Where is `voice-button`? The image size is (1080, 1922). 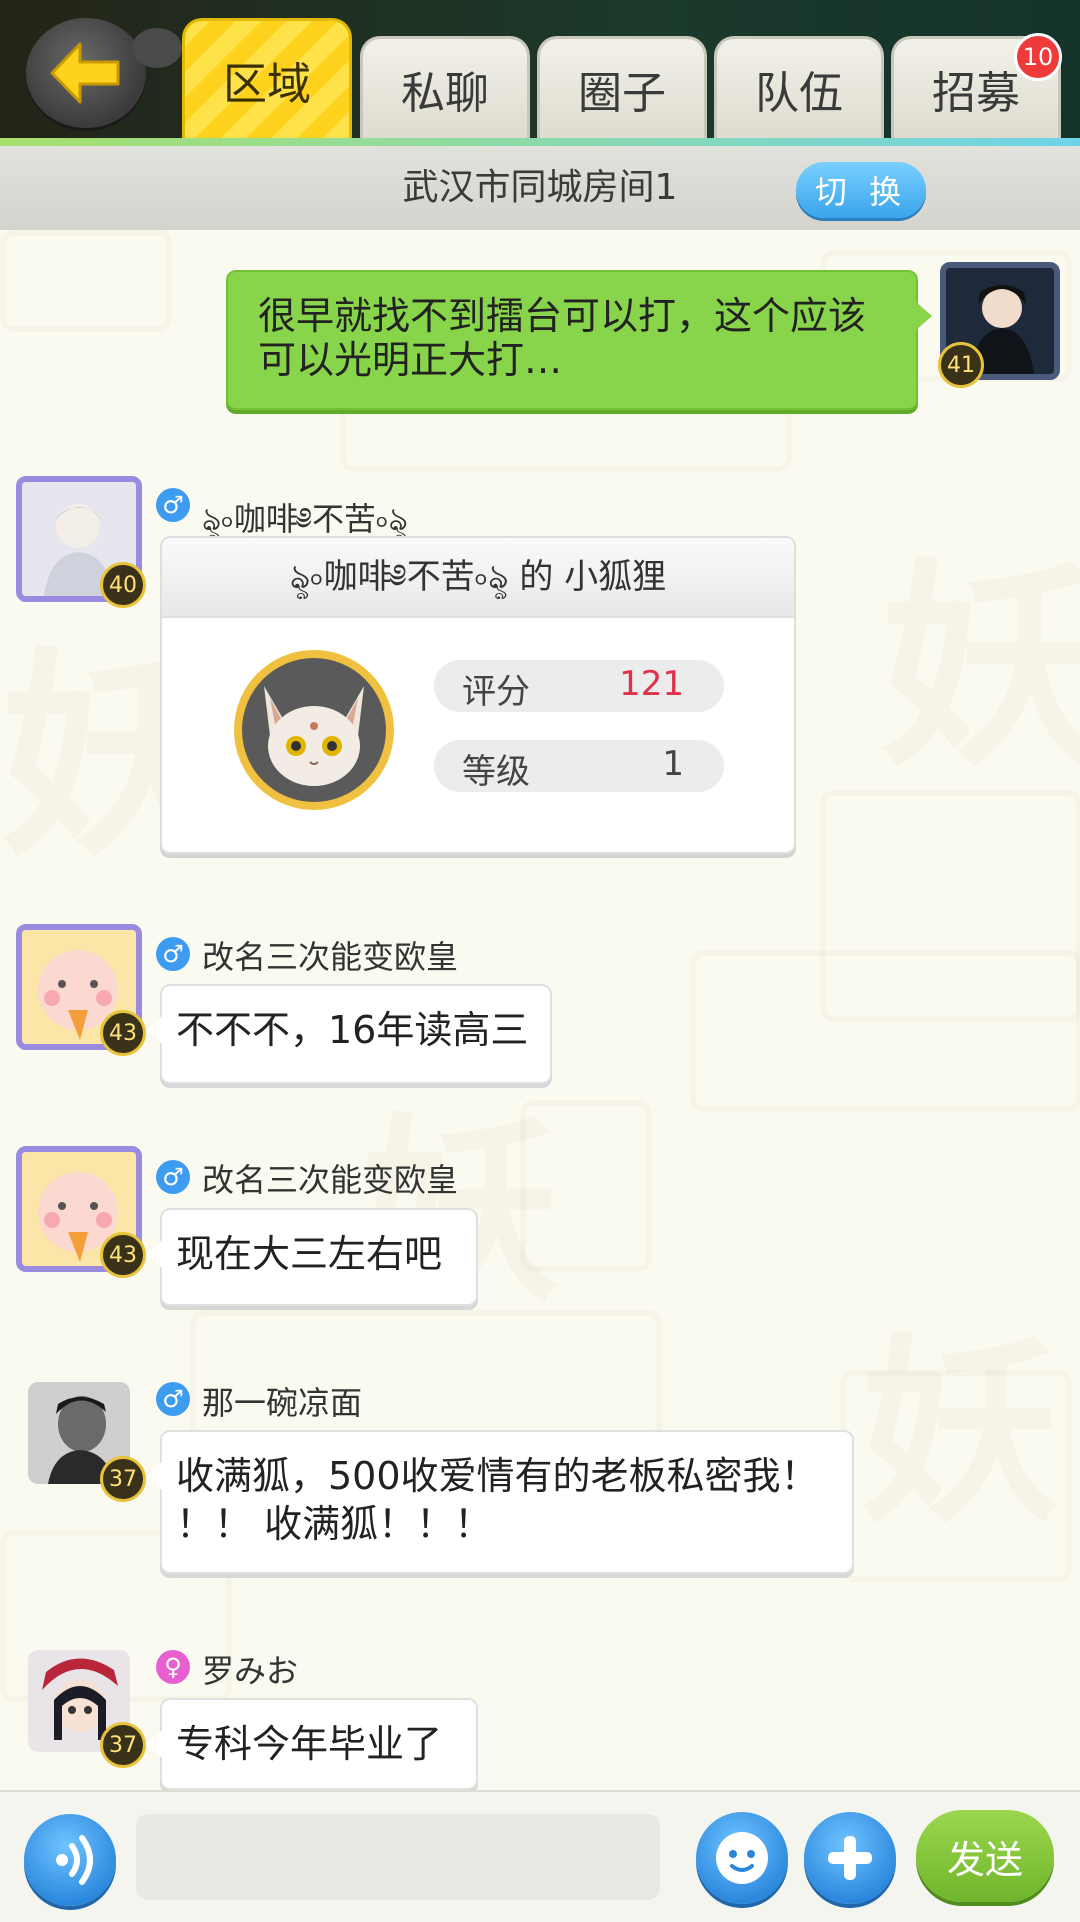 voice-button is located at coordinates (70, 1860).